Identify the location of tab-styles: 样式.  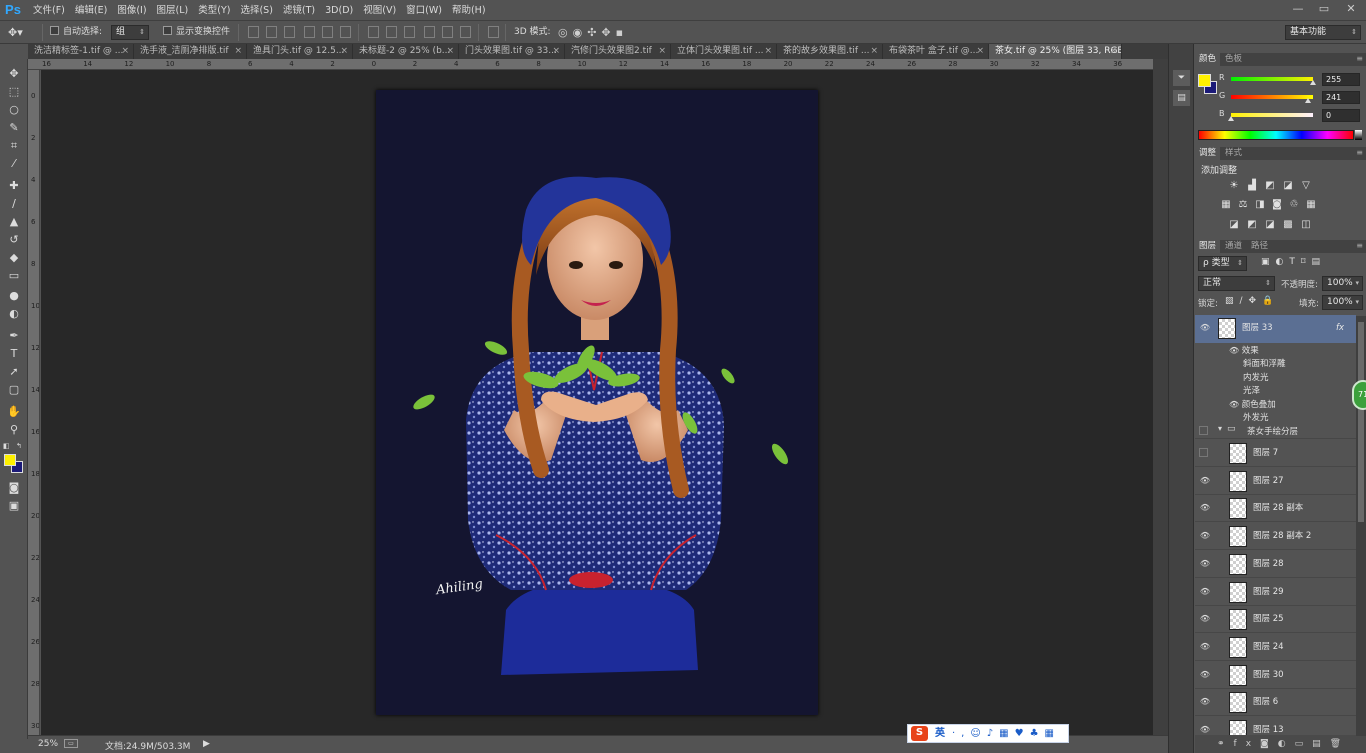
(1233, 153).